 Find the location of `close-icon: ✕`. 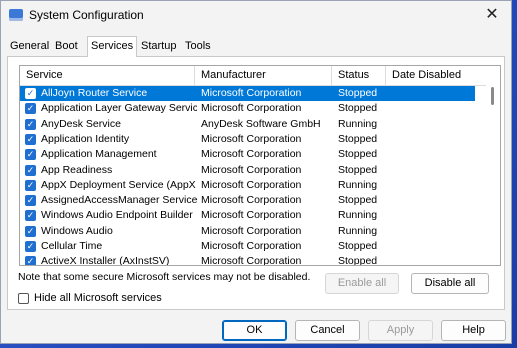

close-icon: ✕ is located at coordinates (492, 15).